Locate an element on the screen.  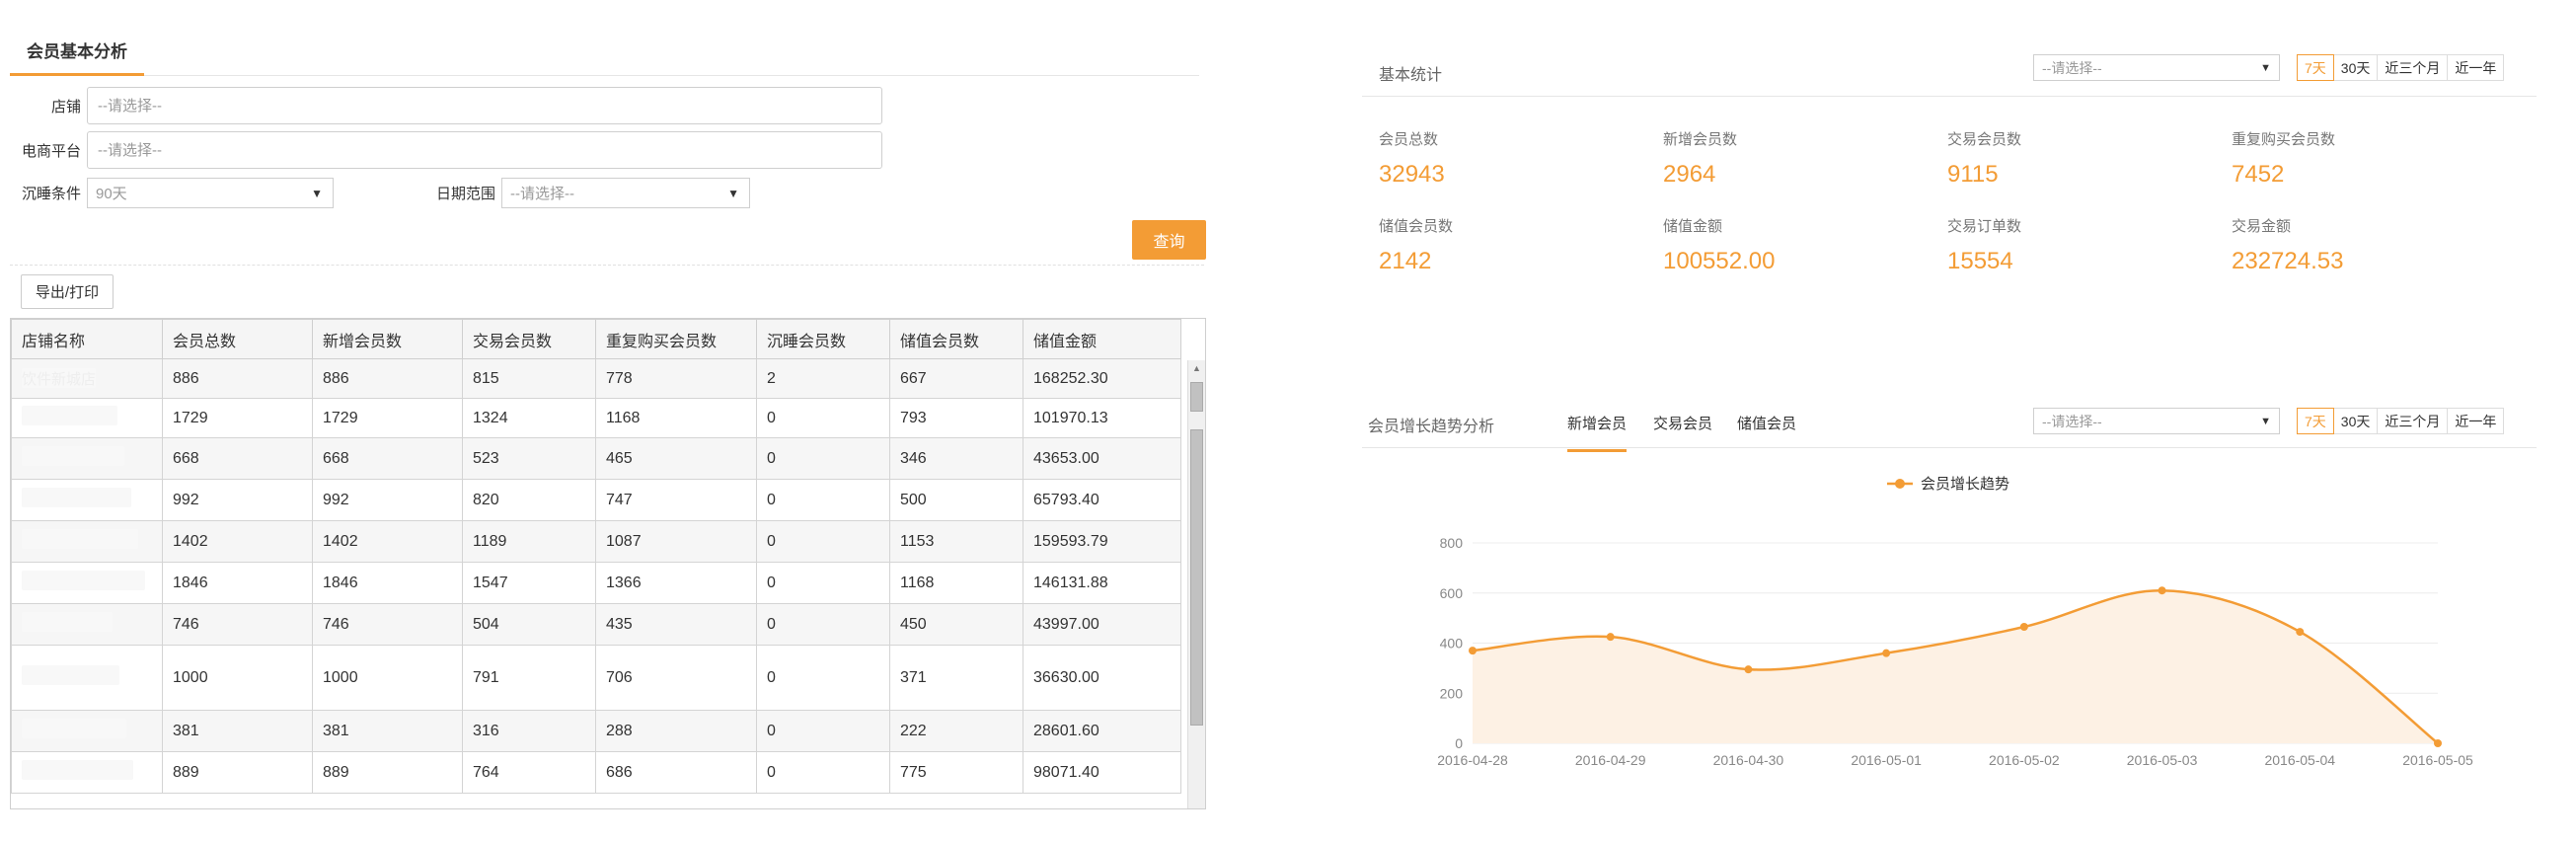
table-row: 1729 1729 1324 1168 0 793 101970.13 is located at coordinates (596, 418).